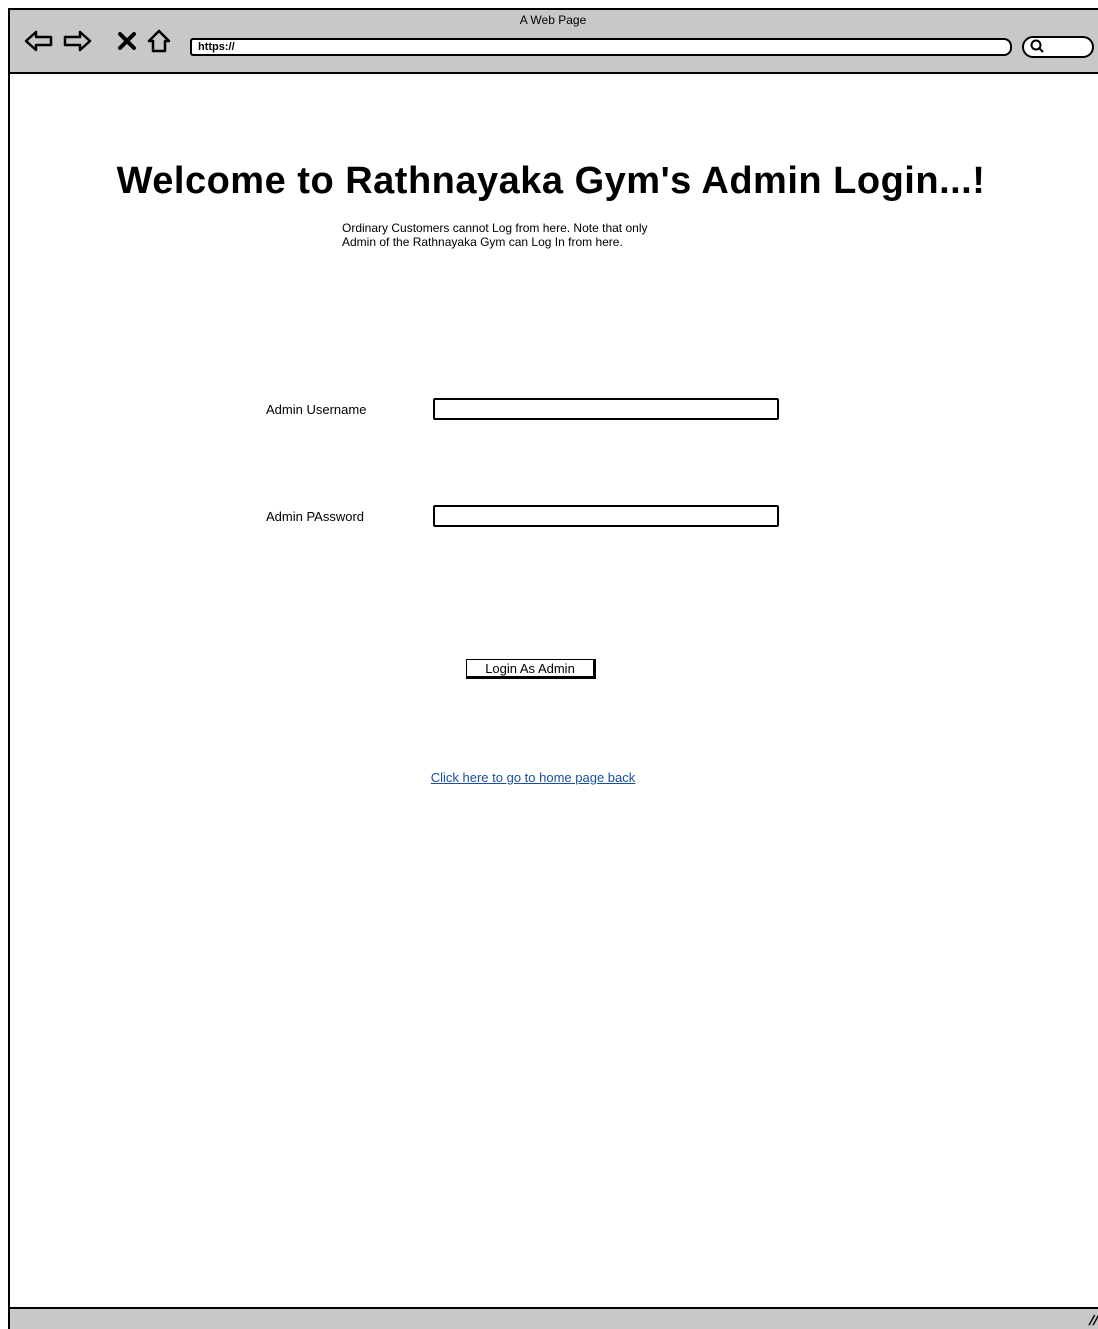 The image size is (1098, 1329). What do you see at coordinates (531, 669) in the screenshot?
I see `login-as-admin-button: Login As Admin` at bounding box center [531, 669].